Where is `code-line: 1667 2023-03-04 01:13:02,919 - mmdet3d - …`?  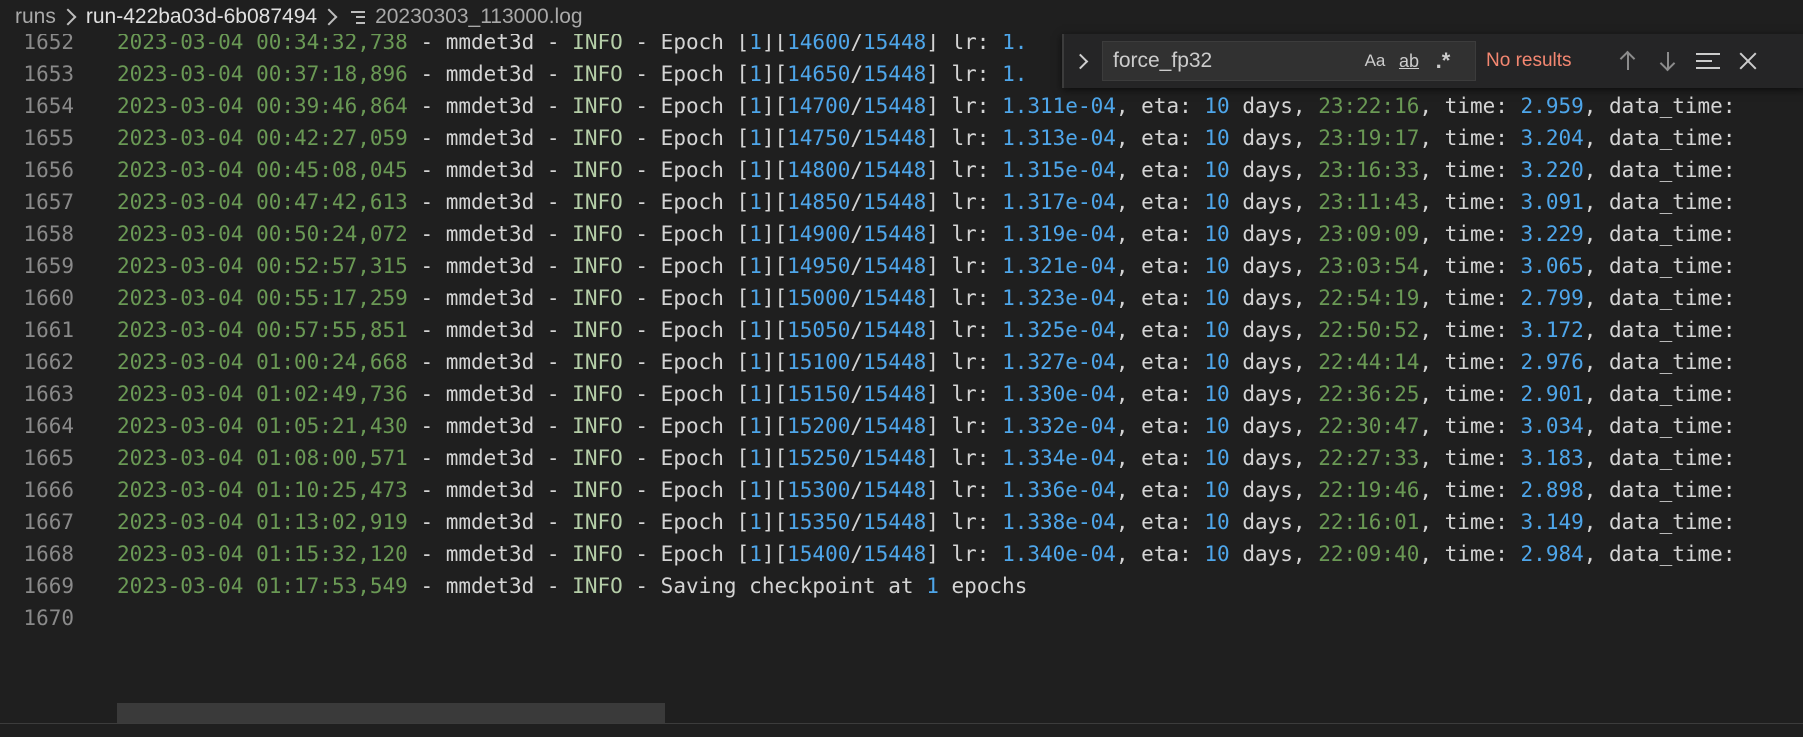 code-line: 1667 2023-03-04 01:13:02,919 - mmdet3d - … is located at coordinates (901, 522).